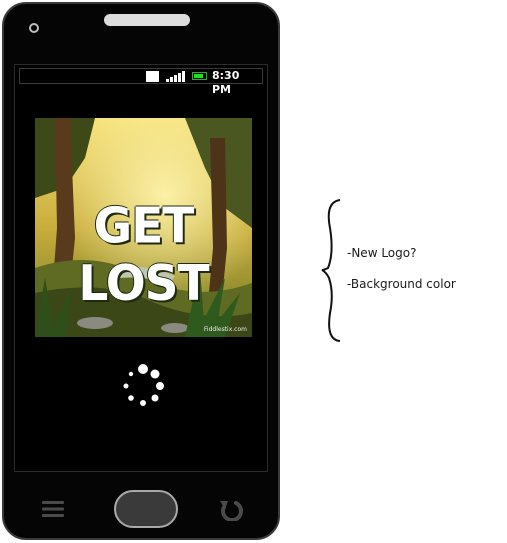  I want to click on spinner-icon, so click(143, 385).